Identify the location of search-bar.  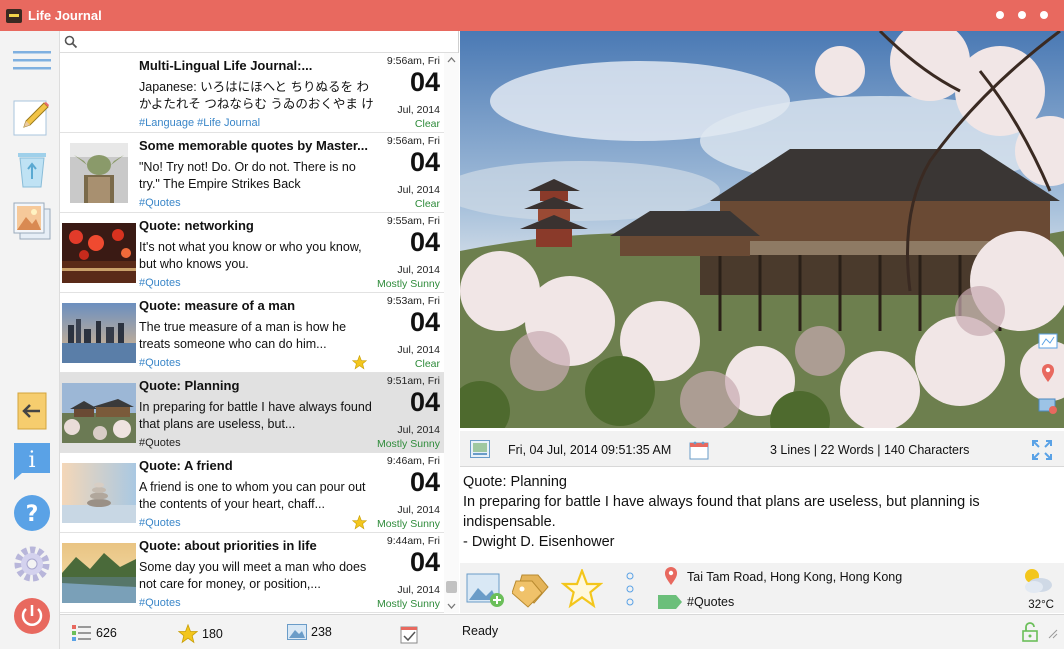
(259, 42).